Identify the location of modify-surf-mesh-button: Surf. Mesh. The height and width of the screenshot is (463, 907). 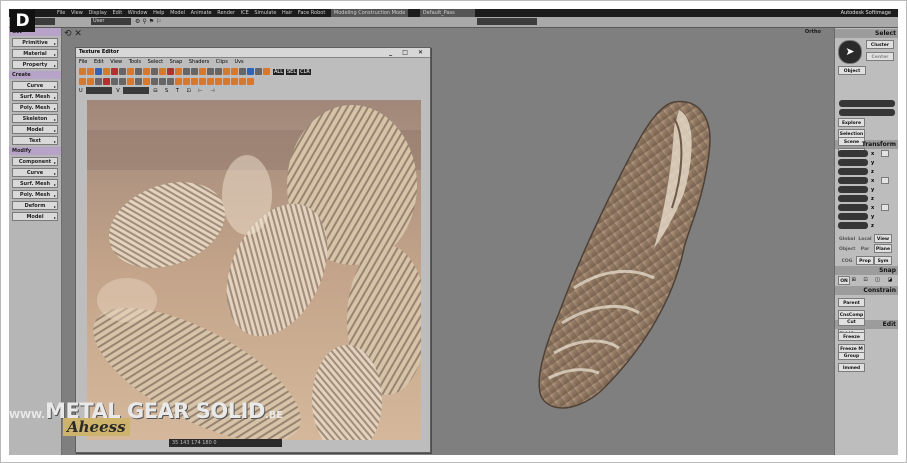
(35, 184).